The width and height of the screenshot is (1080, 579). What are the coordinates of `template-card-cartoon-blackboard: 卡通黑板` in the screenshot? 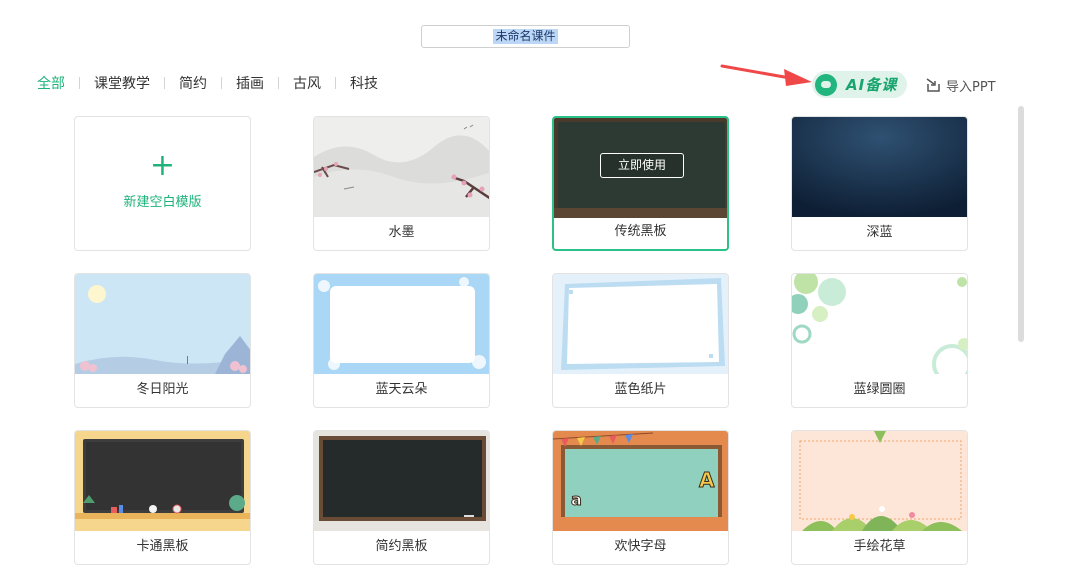 It's located at (162, 497).